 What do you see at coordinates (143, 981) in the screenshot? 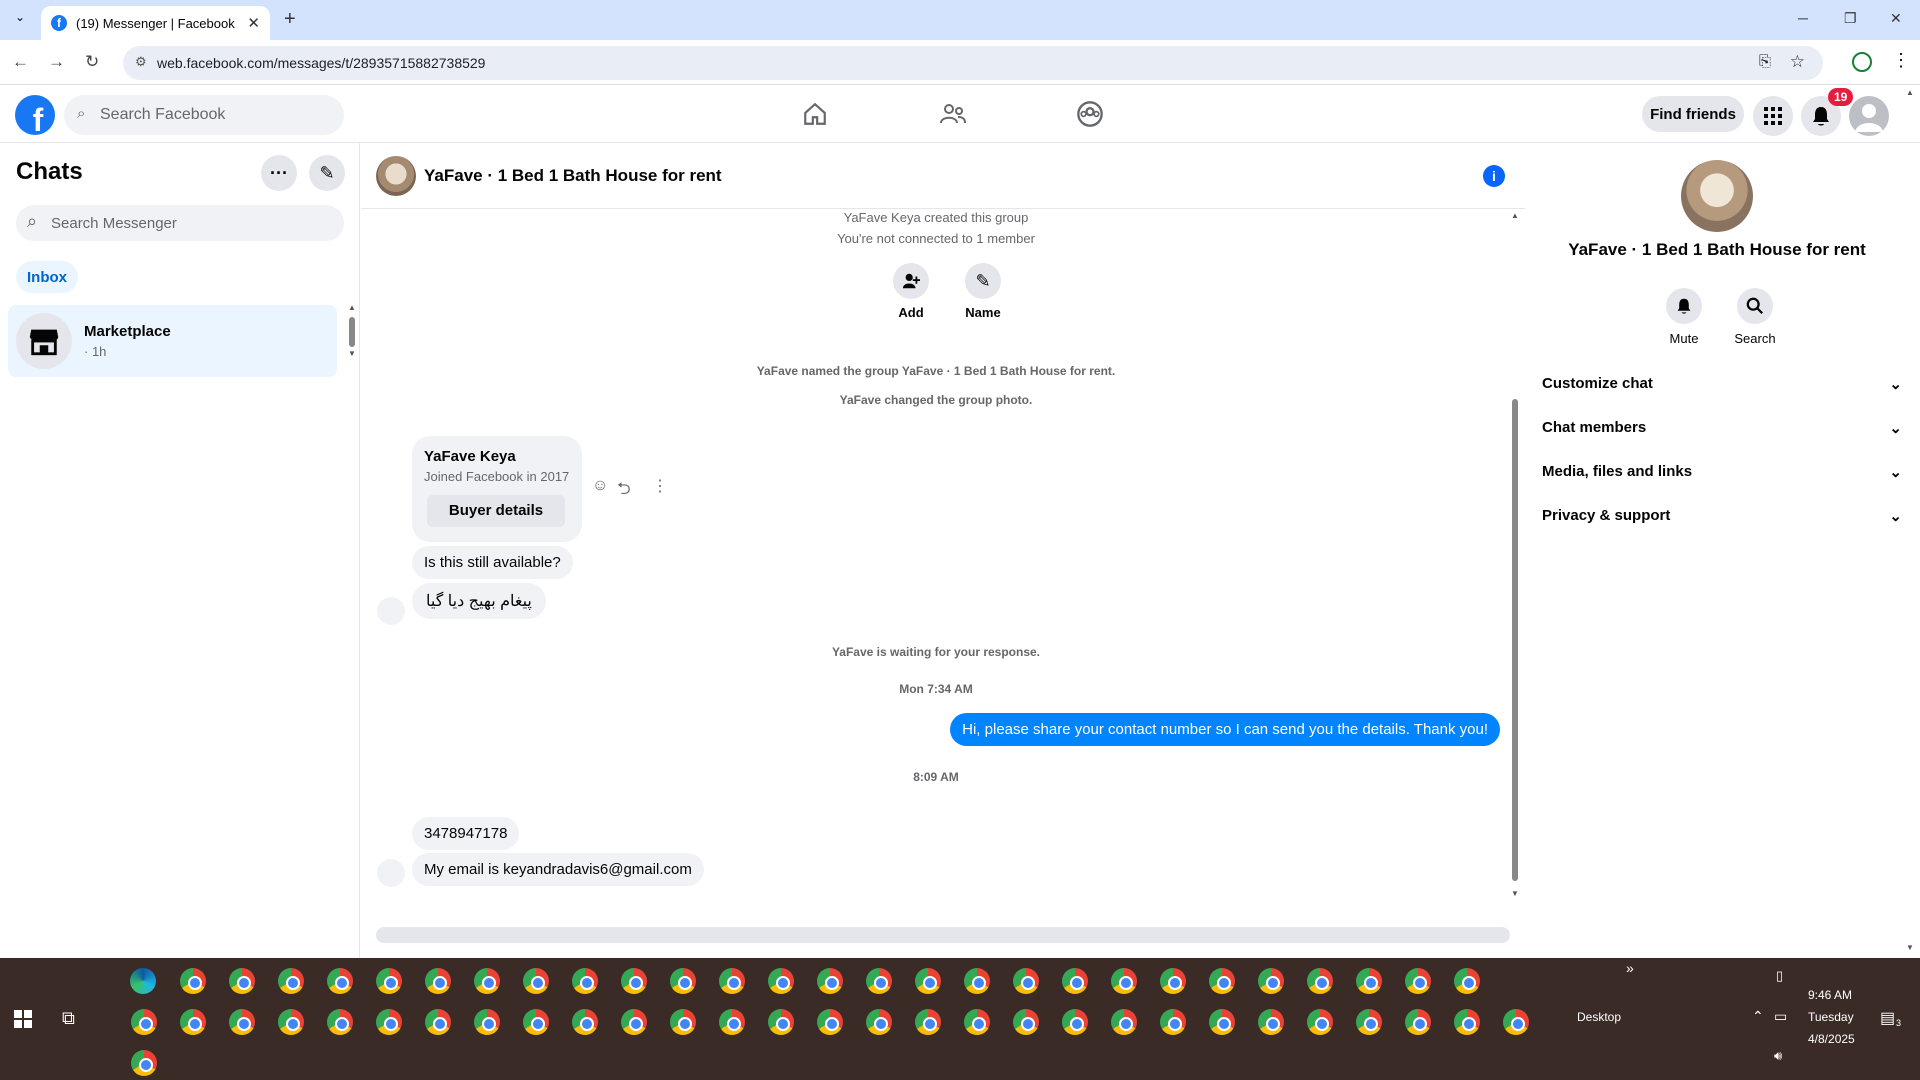
I see `edge-icon` at bounding box center [143, 981].